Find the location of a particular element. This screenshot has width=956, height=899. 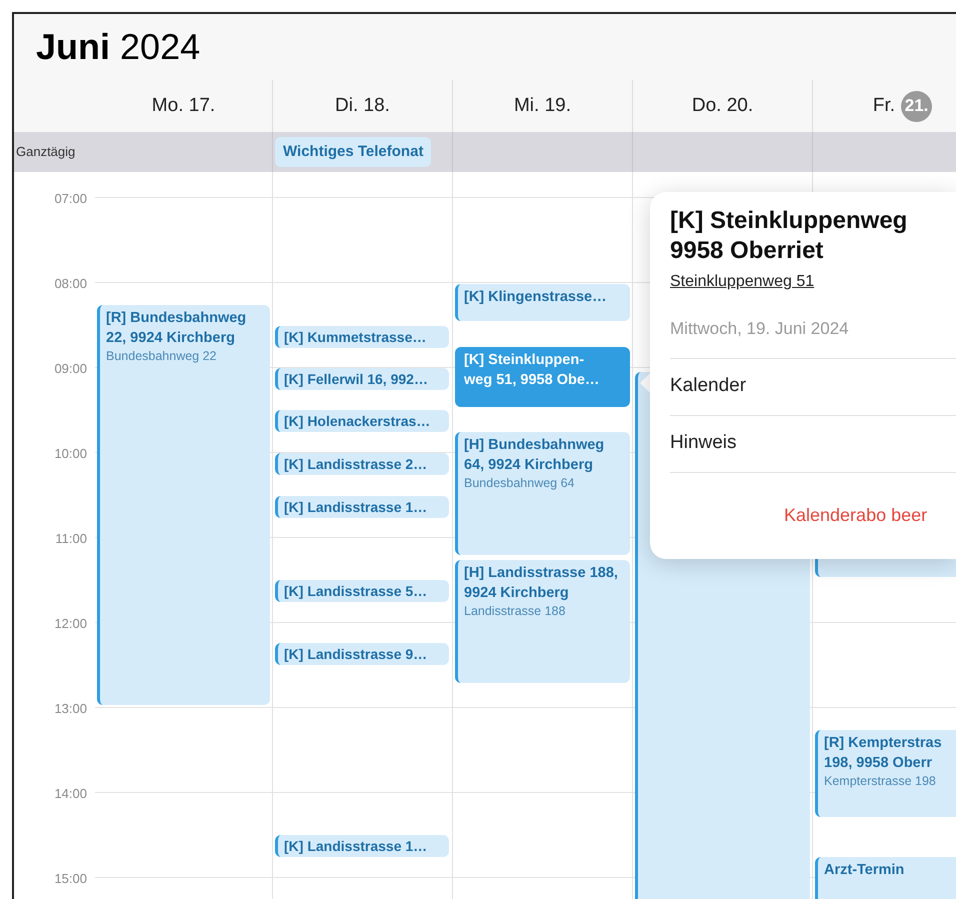

calendar-event: [R] Kempterstras 198, 9958 Oberr Kempterstrasse 198 is located at coordinates (885, 773).